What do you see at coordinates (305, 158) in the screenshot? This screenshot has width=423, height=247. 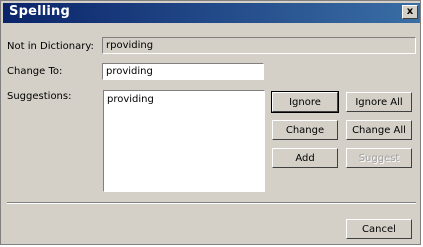 I see `add-button: Add` at bounding box center [305, 158].